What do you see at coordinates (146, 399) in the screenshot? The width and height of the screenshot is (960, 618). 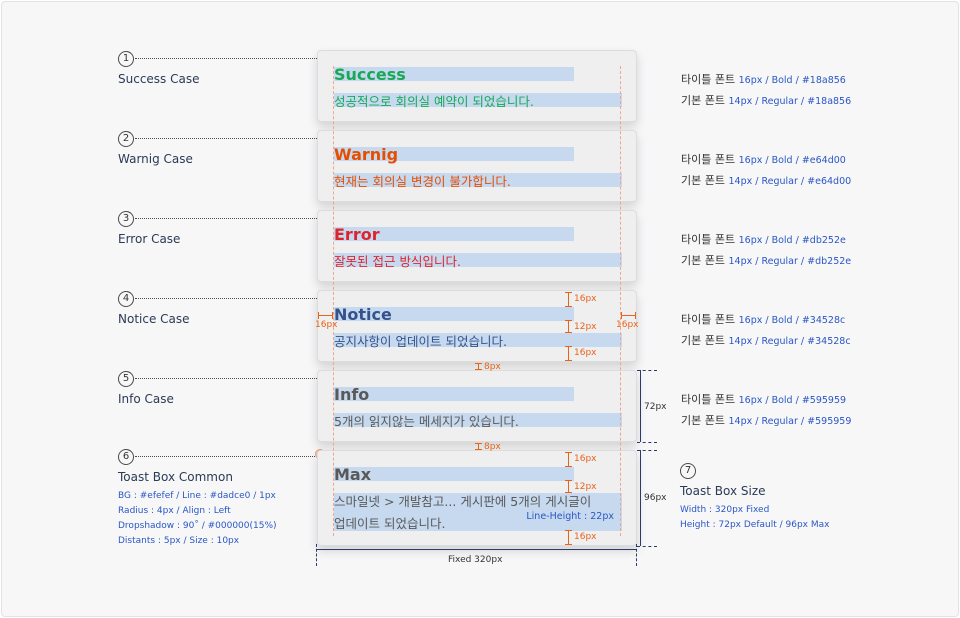 I see `callout-label: Info Case` at bounding box center [146, 399].